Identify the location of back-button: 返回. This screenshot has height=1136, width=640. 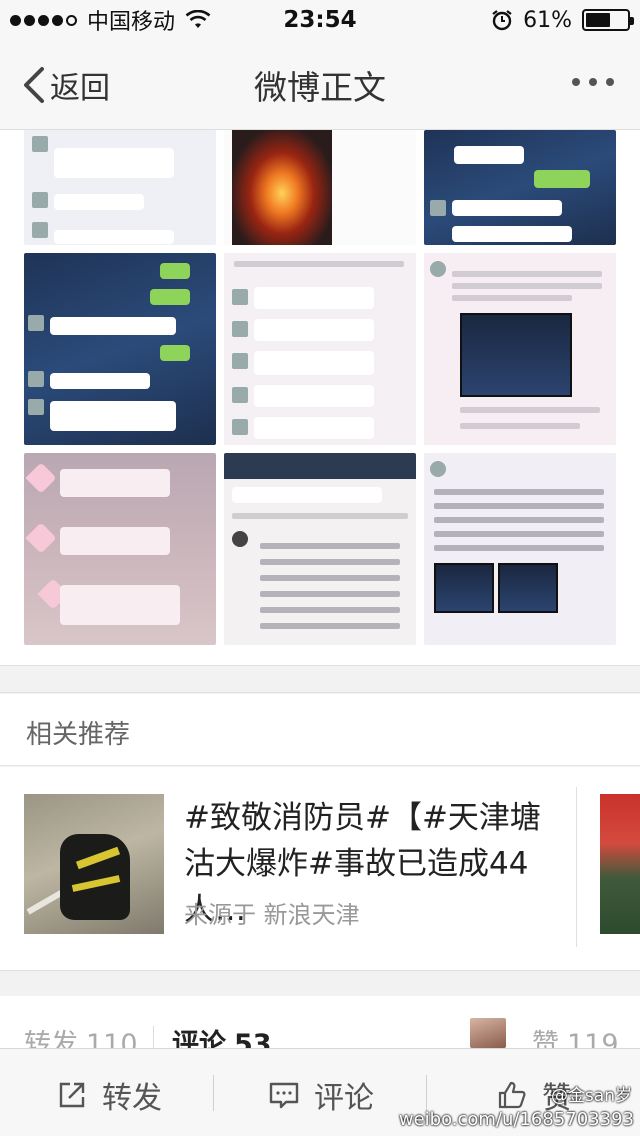
(65, 85).